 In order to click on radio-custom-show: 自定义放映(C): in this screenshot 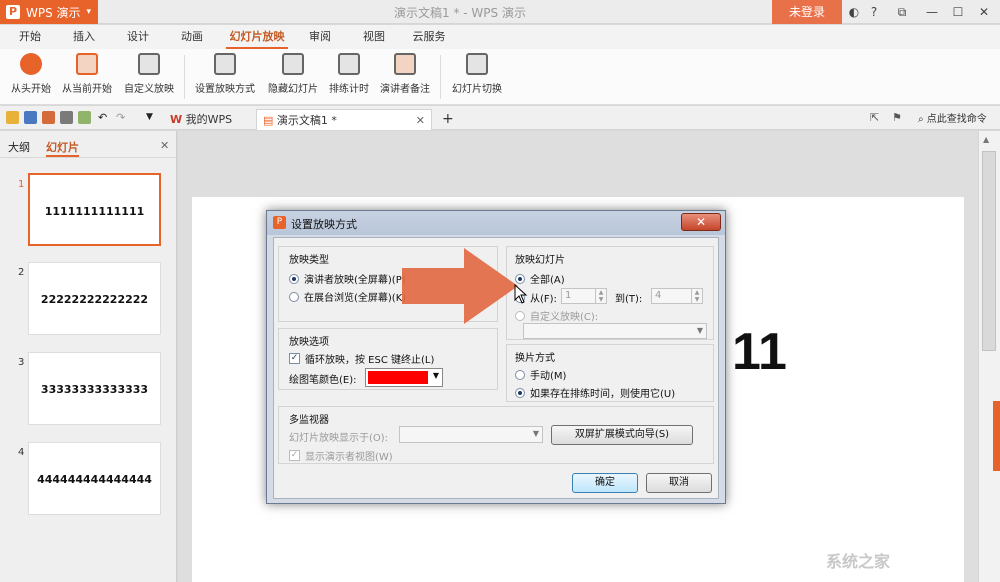, I will do `click(556, 315)`.